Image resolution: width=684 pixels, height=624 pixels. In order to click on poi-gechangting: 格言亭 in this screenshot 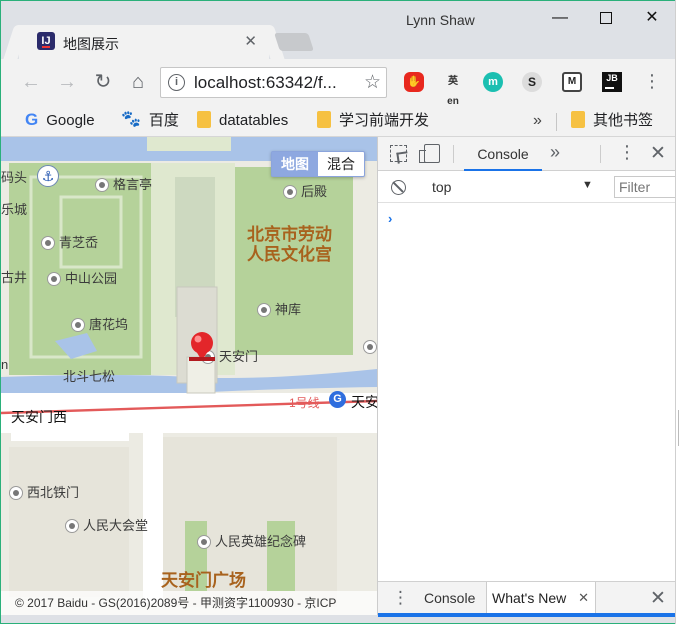, I will do `click(123, 183)`.